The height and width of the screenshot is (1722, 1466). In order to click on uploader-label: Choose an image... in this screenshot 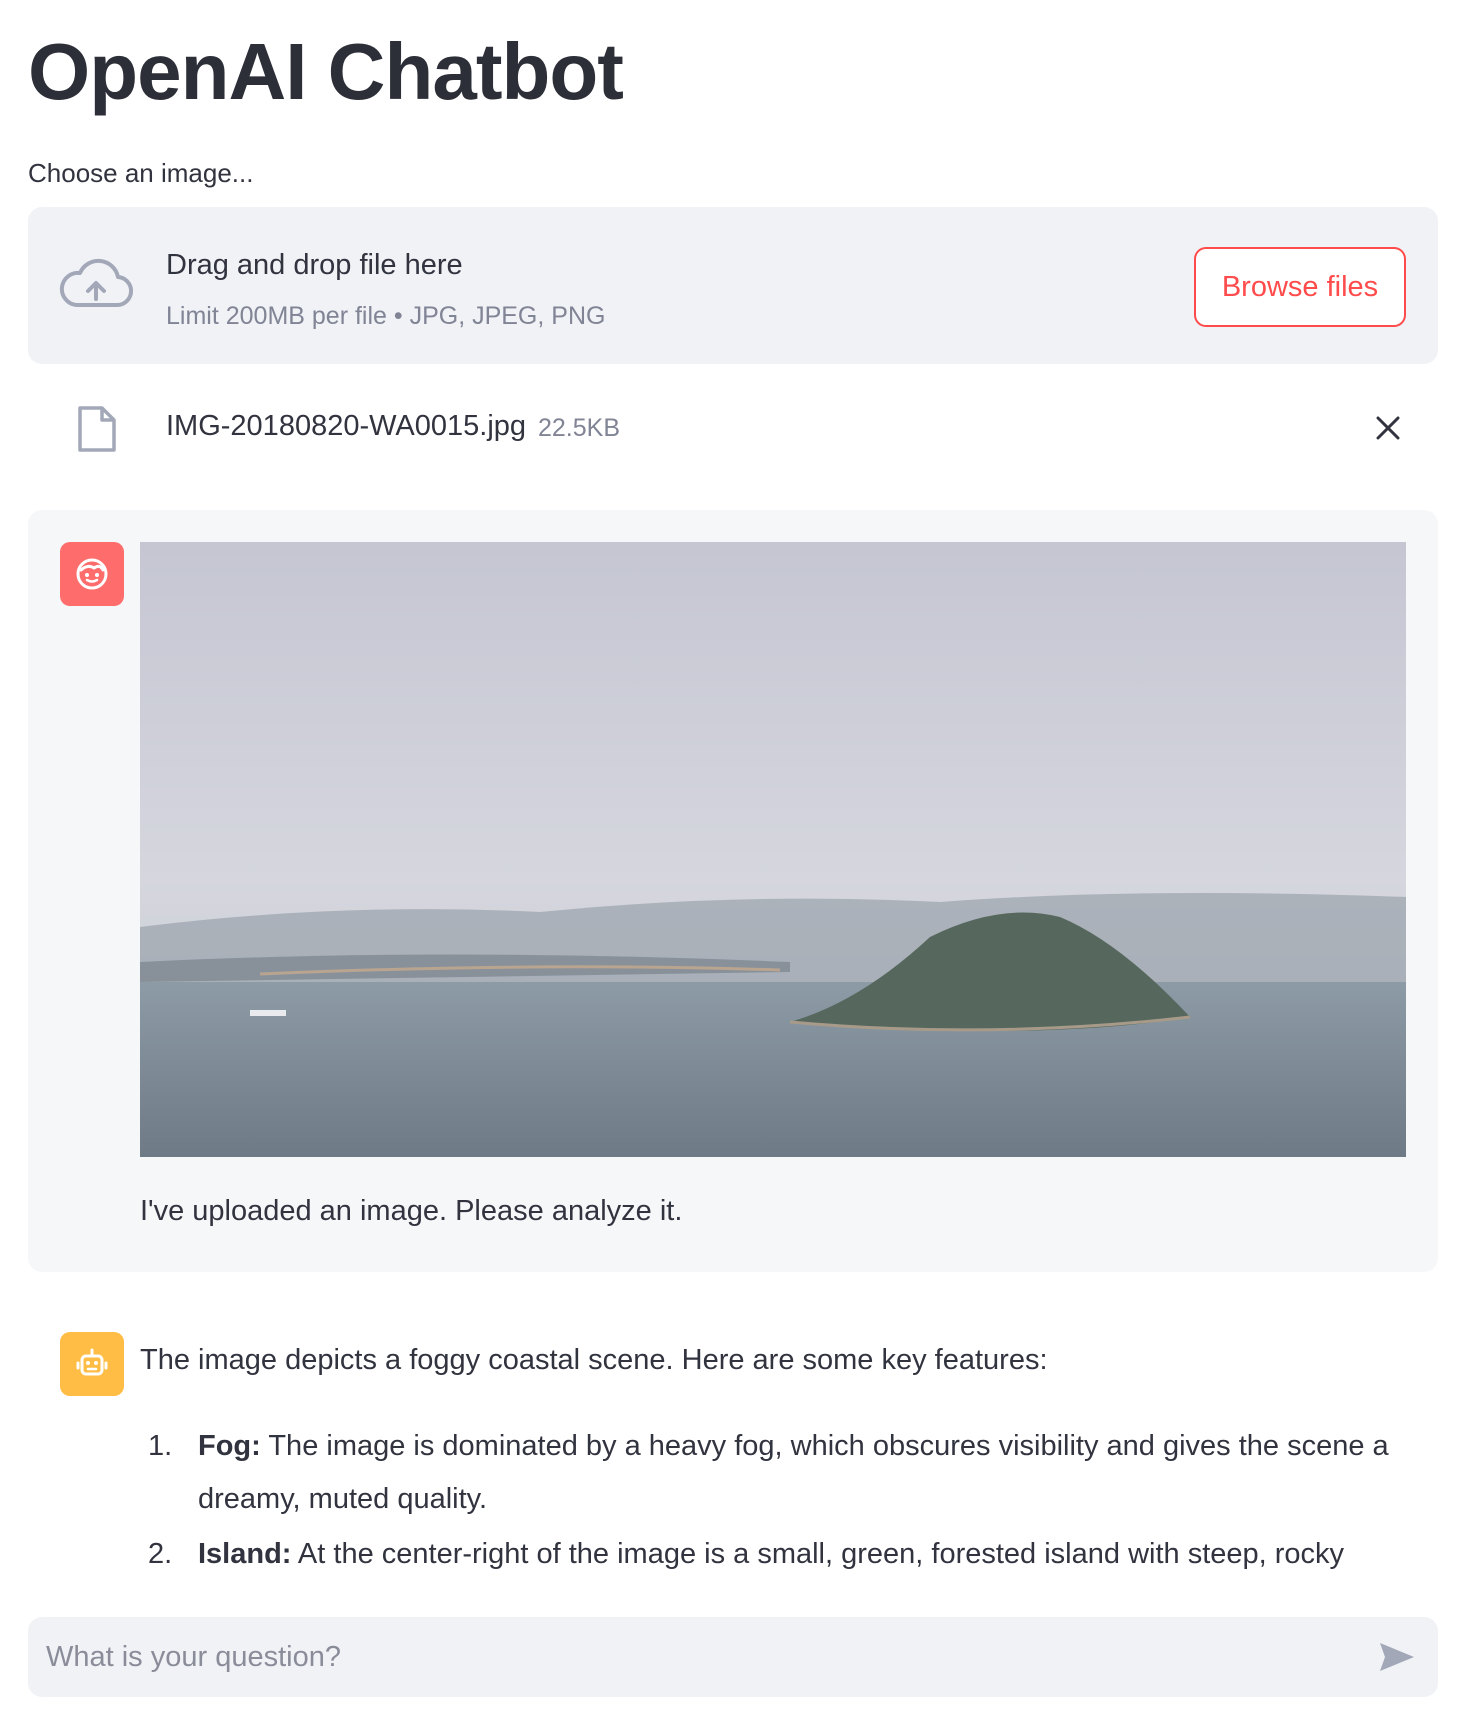, I will do `click(141, 173)`.